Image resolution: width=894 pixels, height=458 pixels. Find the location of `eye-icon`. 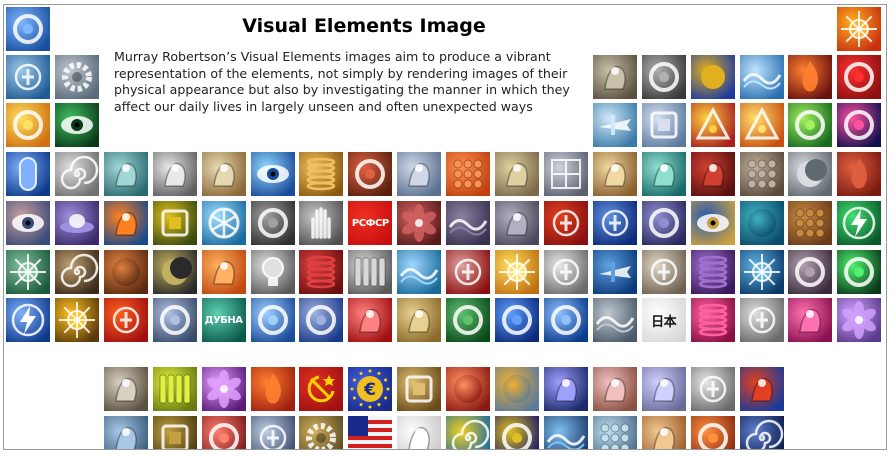

eye-icon is located at coordinates (272, 174).